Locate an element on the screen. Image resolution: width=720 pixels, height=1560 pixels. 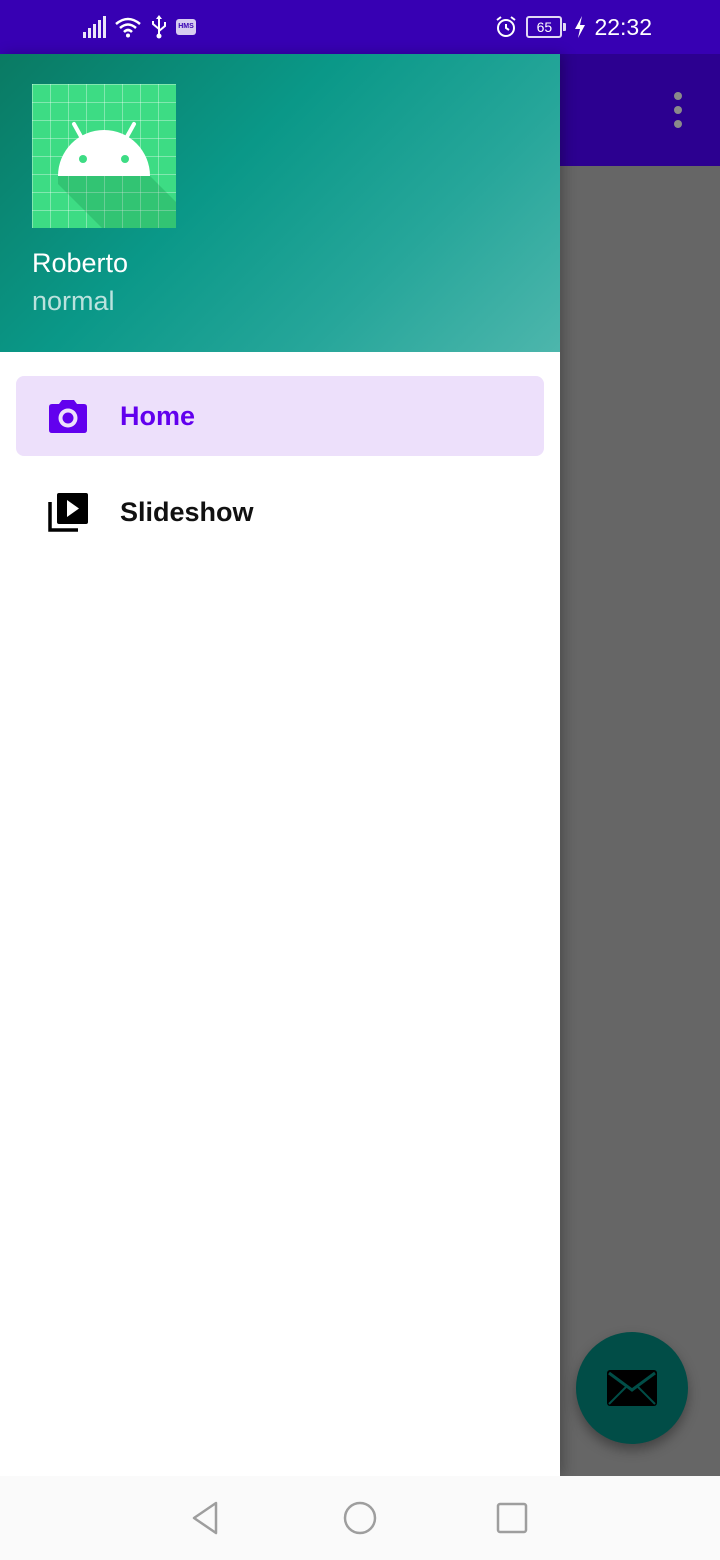
drawer-item-label: Slideshow is located at coordinates (187, 511).